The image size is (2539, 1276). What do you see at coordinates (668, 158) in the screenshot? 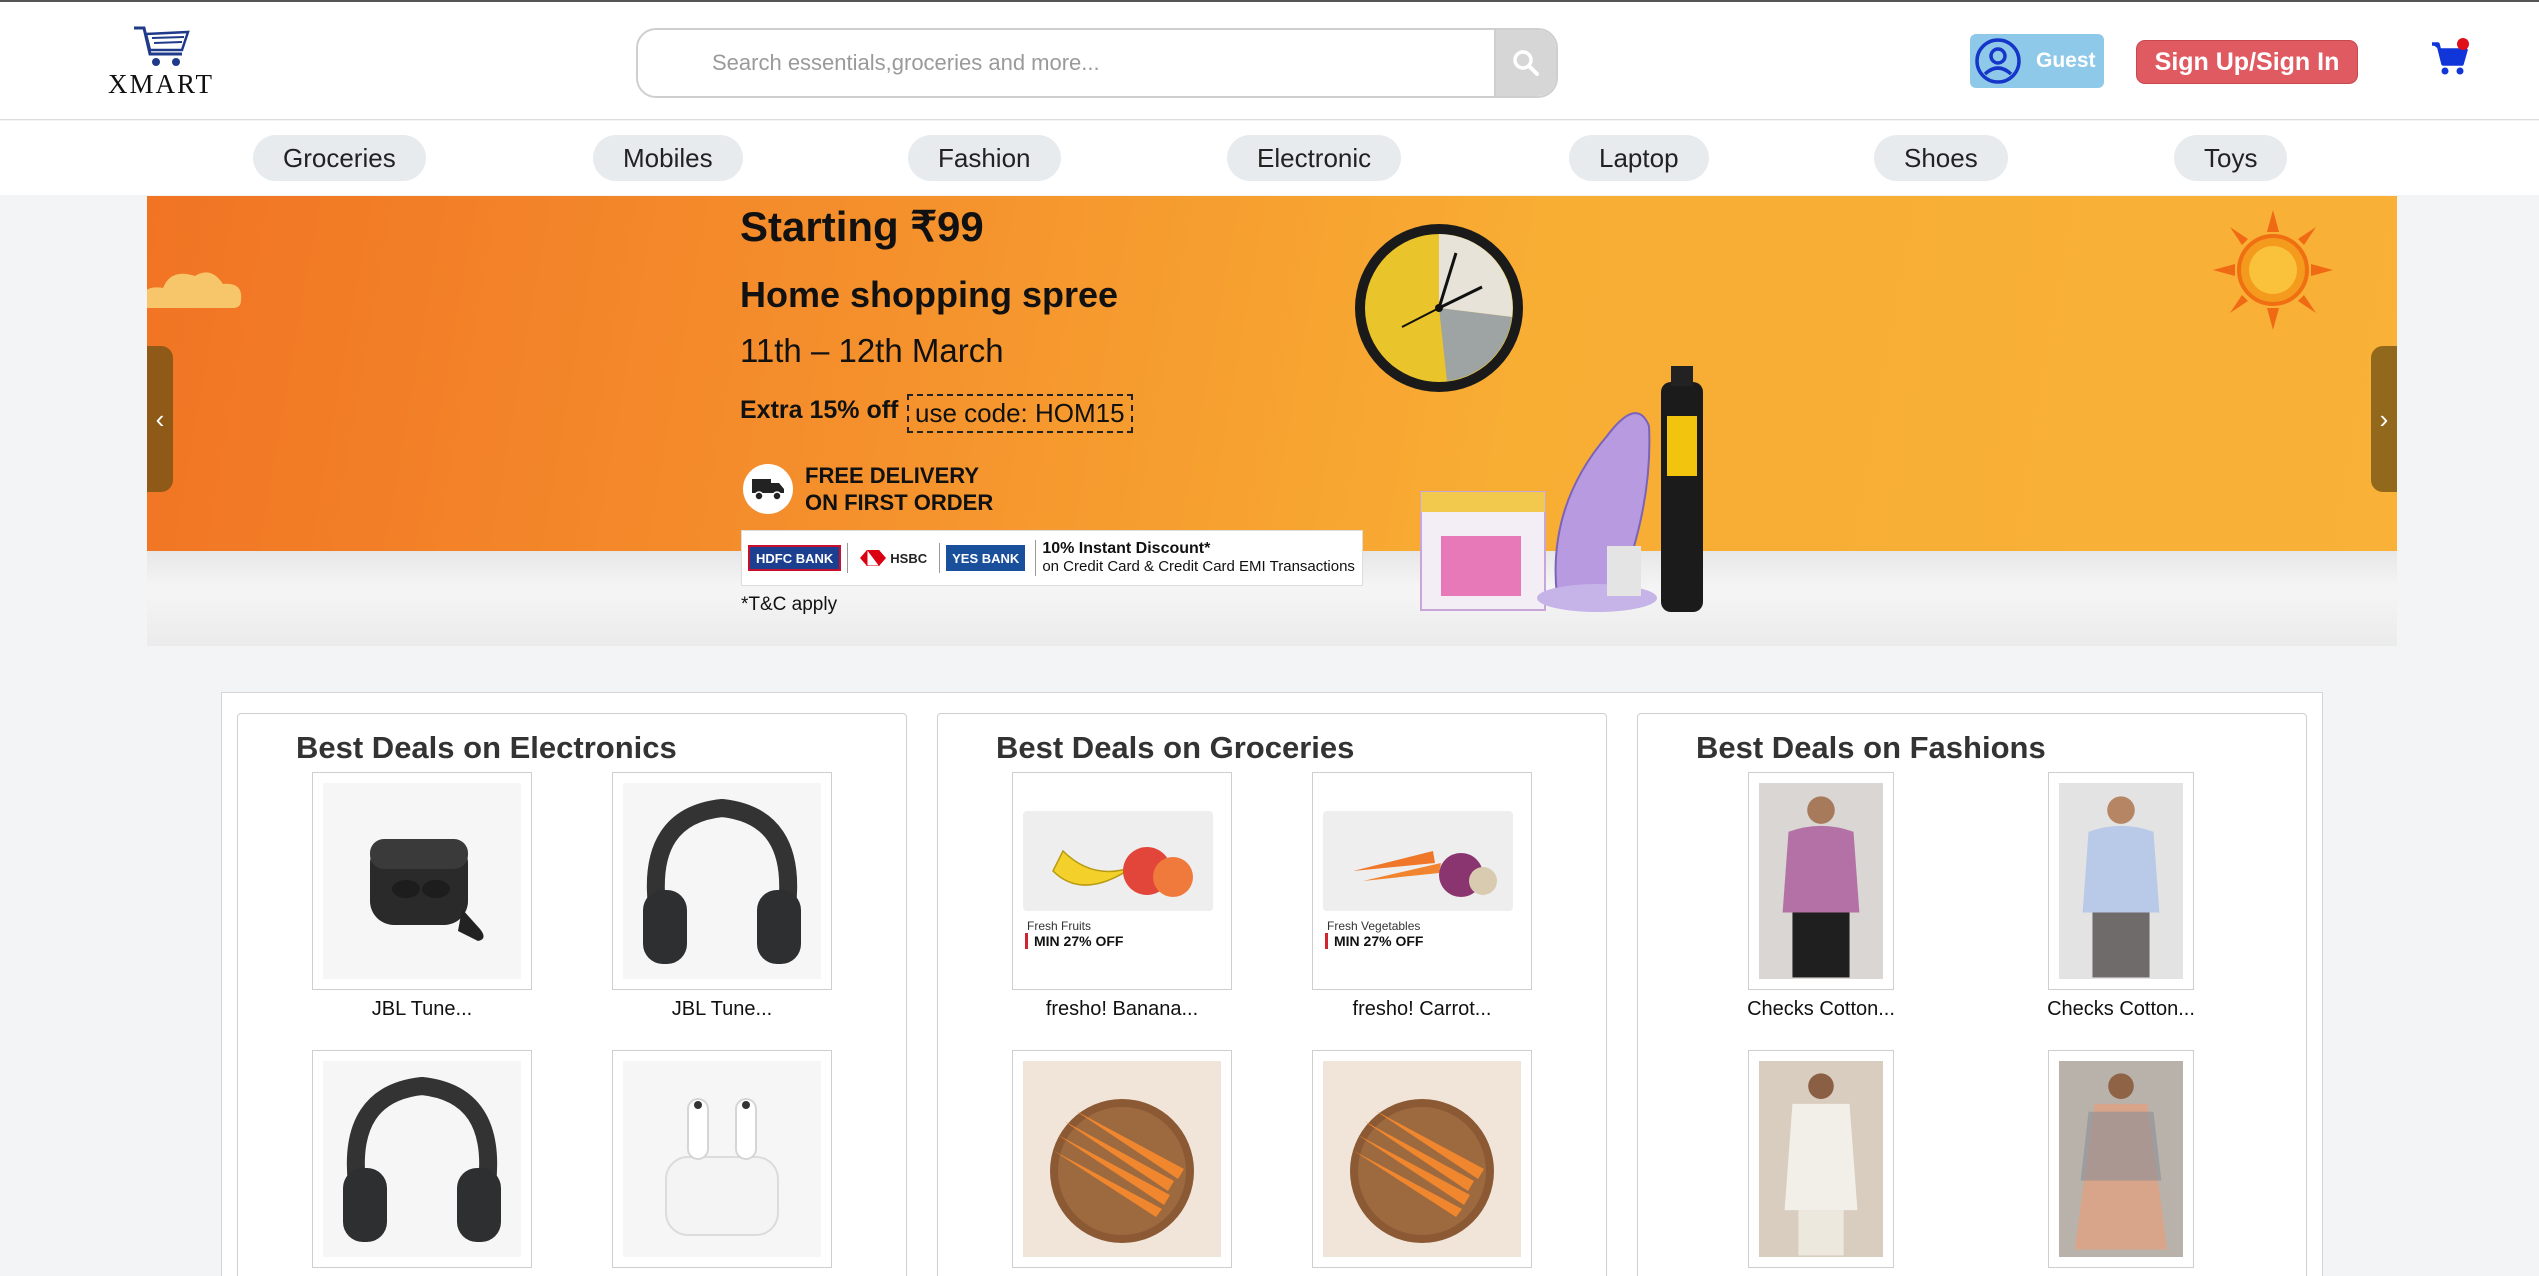
I see `category-mobiles: Mobiles` at bounding box center [668, 158].